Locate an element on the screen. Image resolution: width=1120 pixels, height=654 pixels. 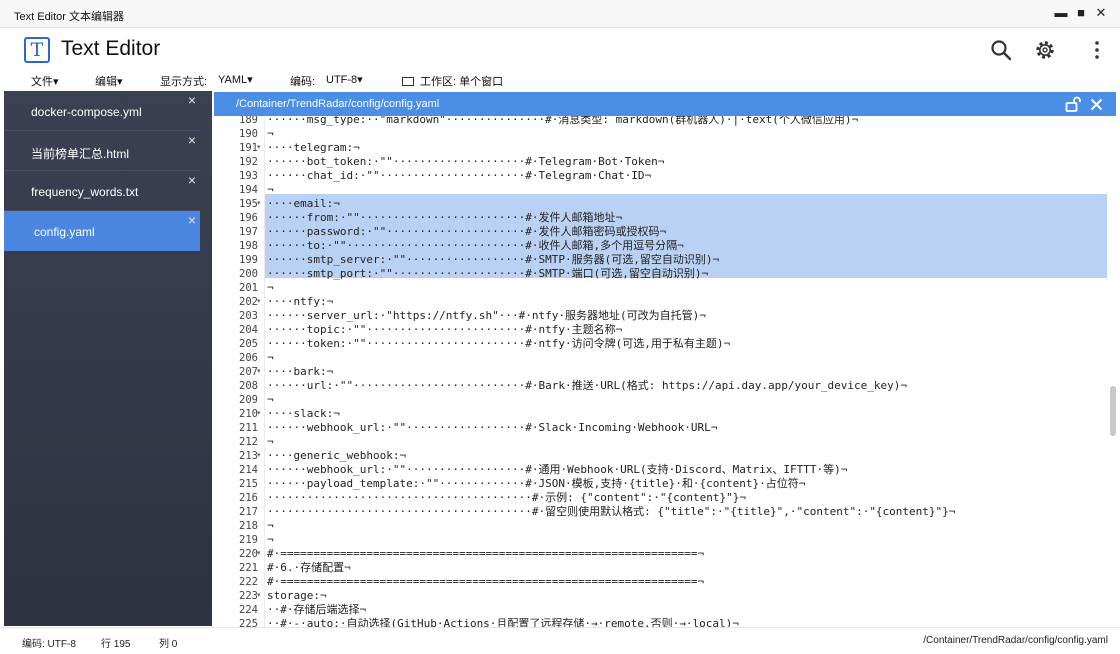
file-path: /Container/TrendRadar/config/config.yaml is located at coordinates (338, 104).